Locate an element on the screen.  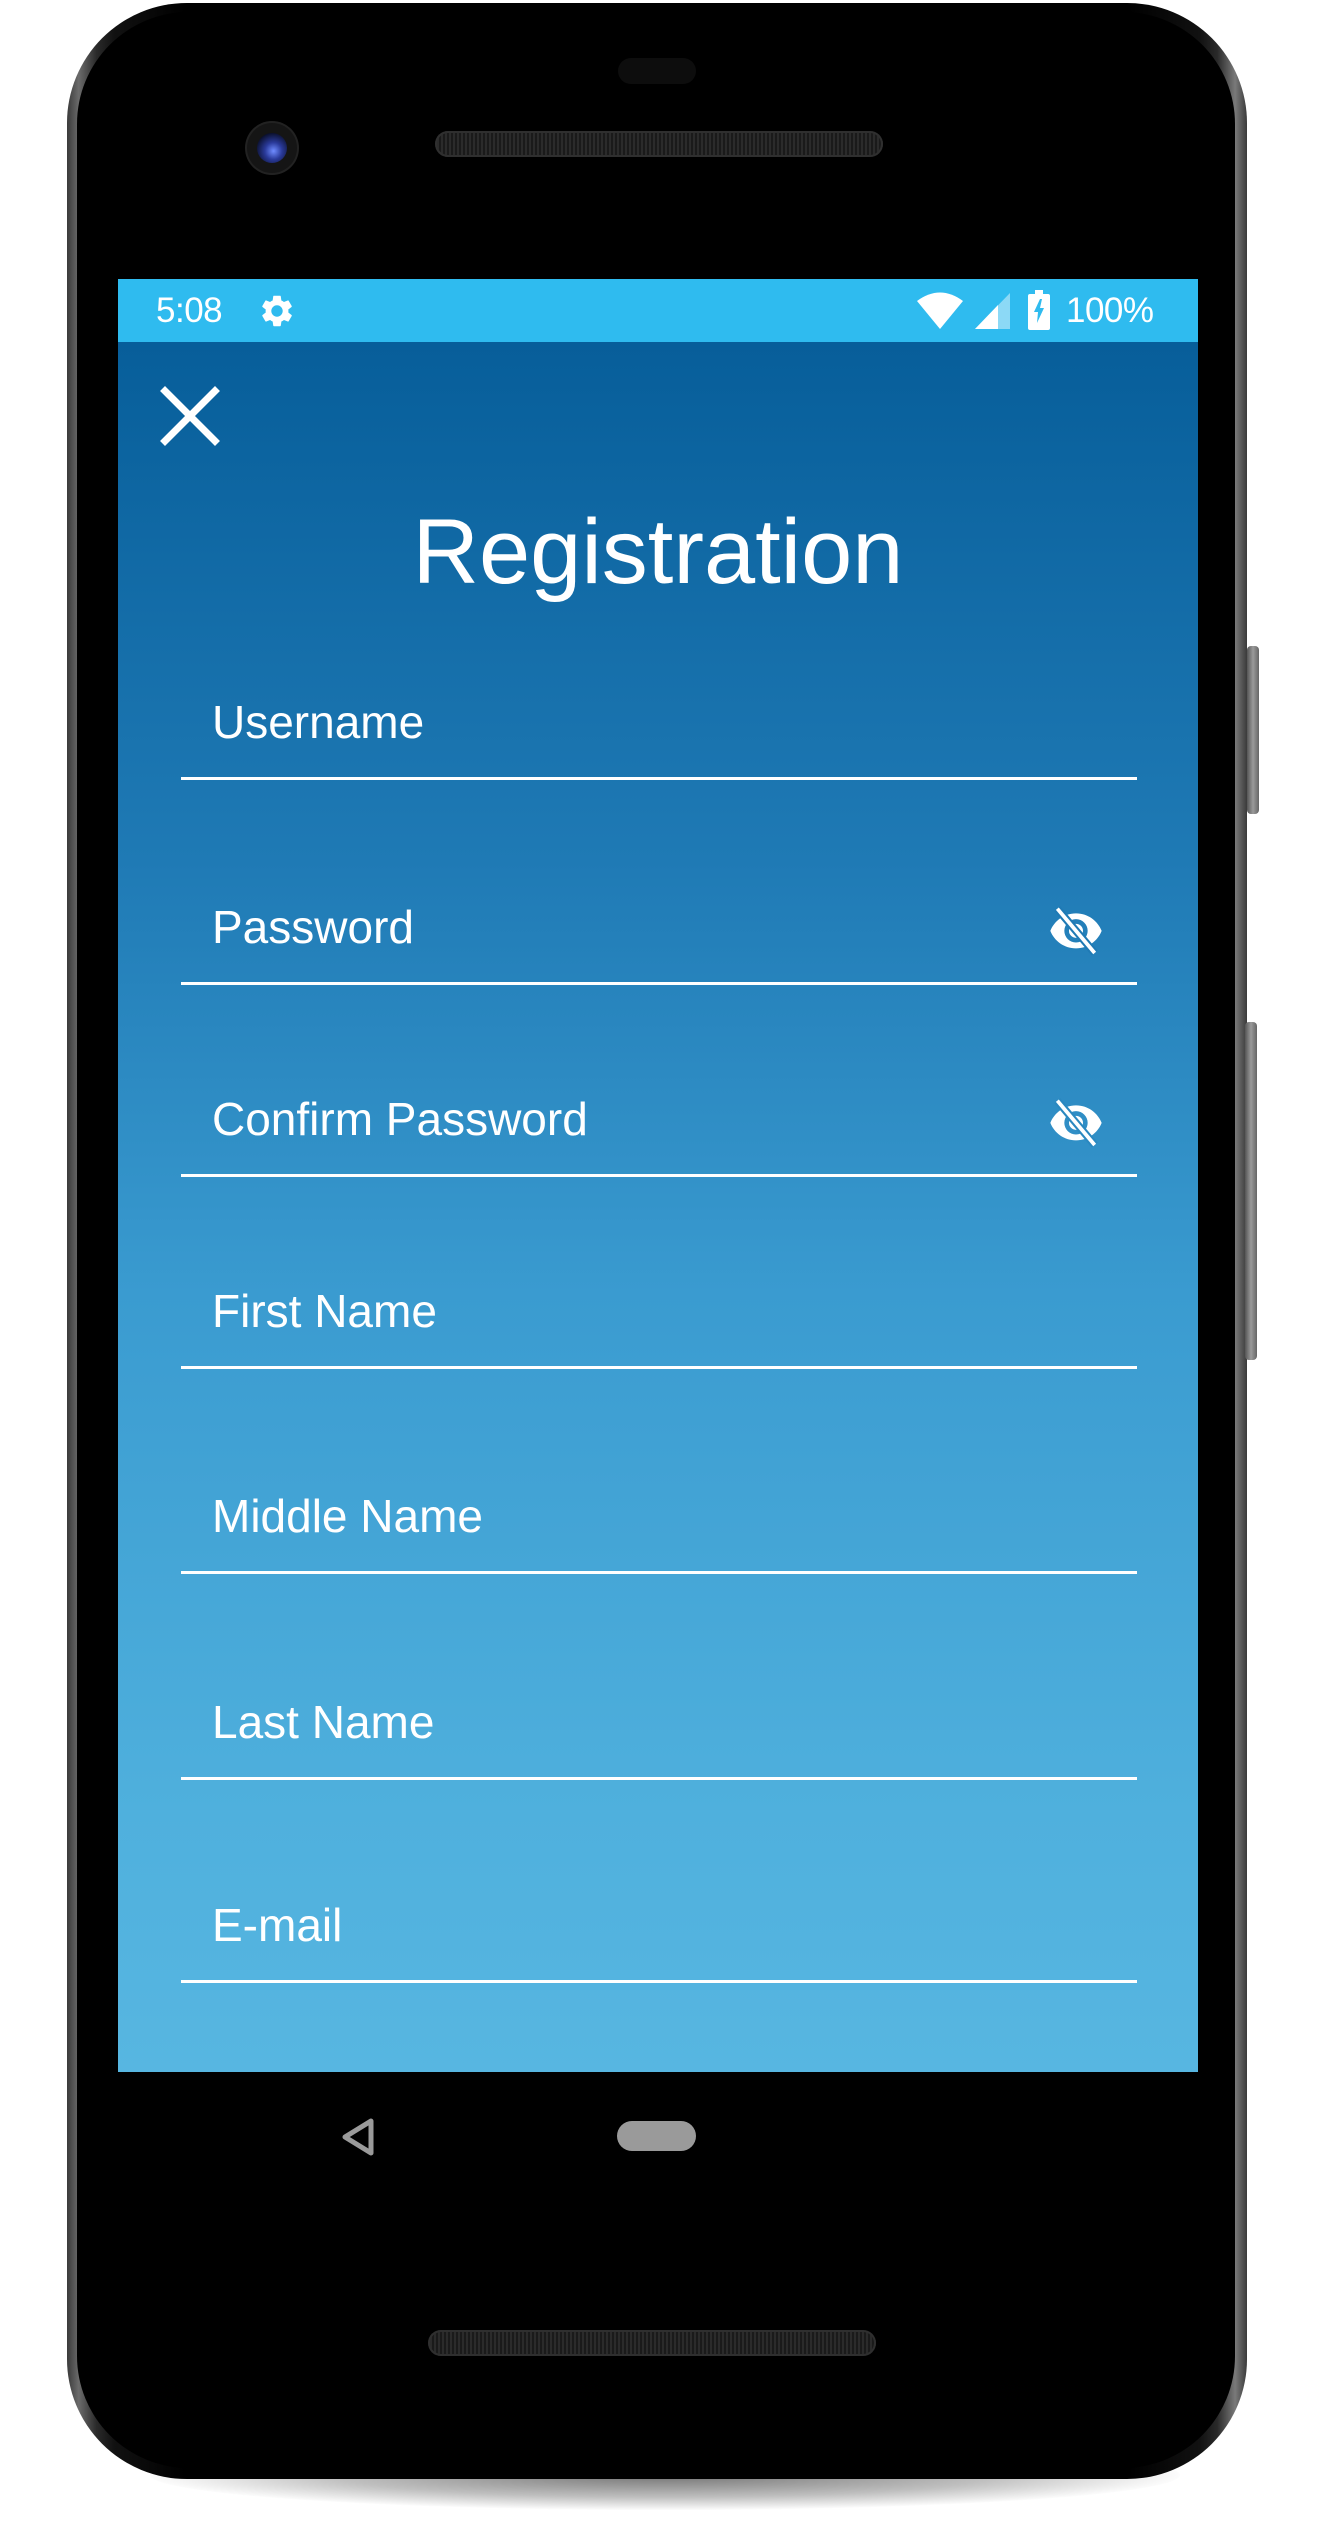
back-triangle-icon is located at coordinates (358, 2137).